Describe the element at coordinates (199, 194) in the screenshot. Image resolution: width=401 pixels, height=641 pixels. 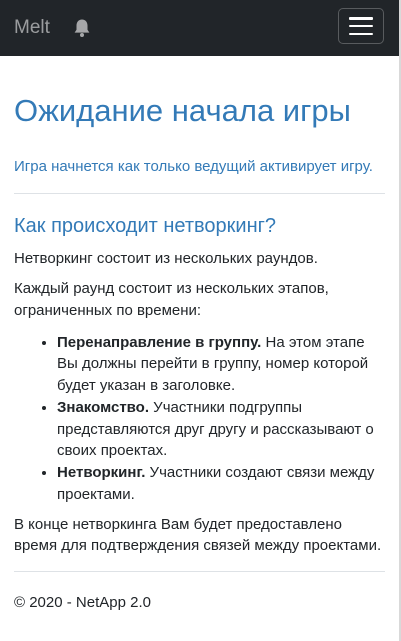
I see `divider` at that location.